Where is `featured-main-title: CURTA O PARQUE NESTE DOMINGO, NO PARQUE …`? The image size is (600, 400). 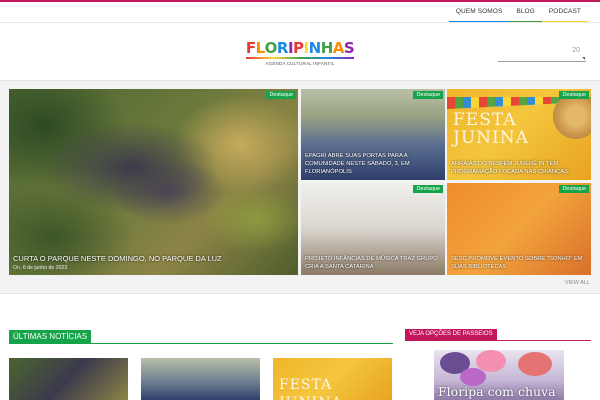
featured-main-title: CURTA O PARQUE NESTE DOMINGO, NO PARQUE … is located at coordinates (145, 258).